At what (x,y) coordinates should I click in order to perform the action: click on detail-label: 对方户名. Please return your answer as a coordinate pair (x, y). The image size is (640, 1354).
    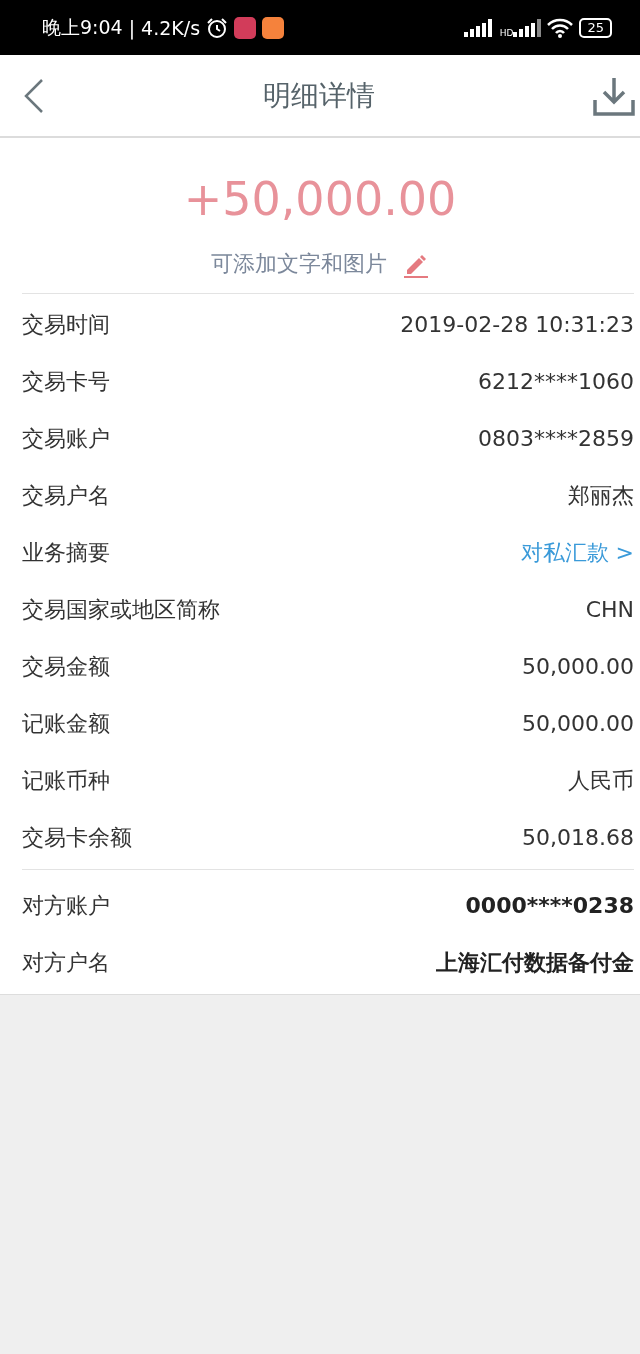
    Looking at the image, I should click on (66, 963).